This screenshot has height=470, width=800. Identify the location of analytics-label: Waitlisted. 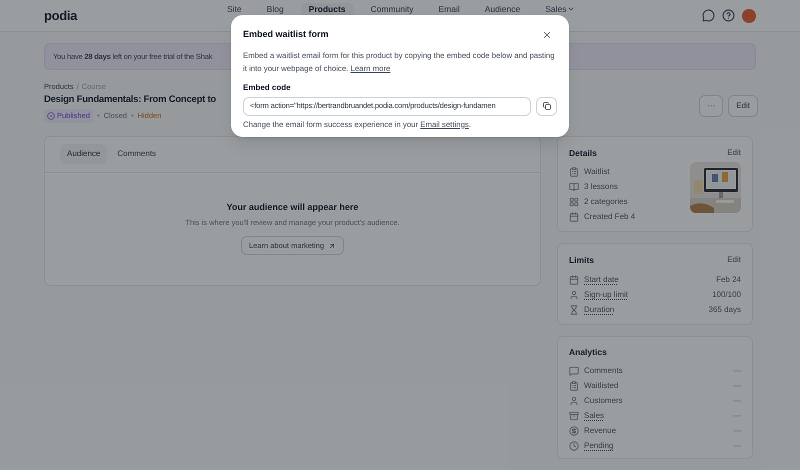
(601, 386).